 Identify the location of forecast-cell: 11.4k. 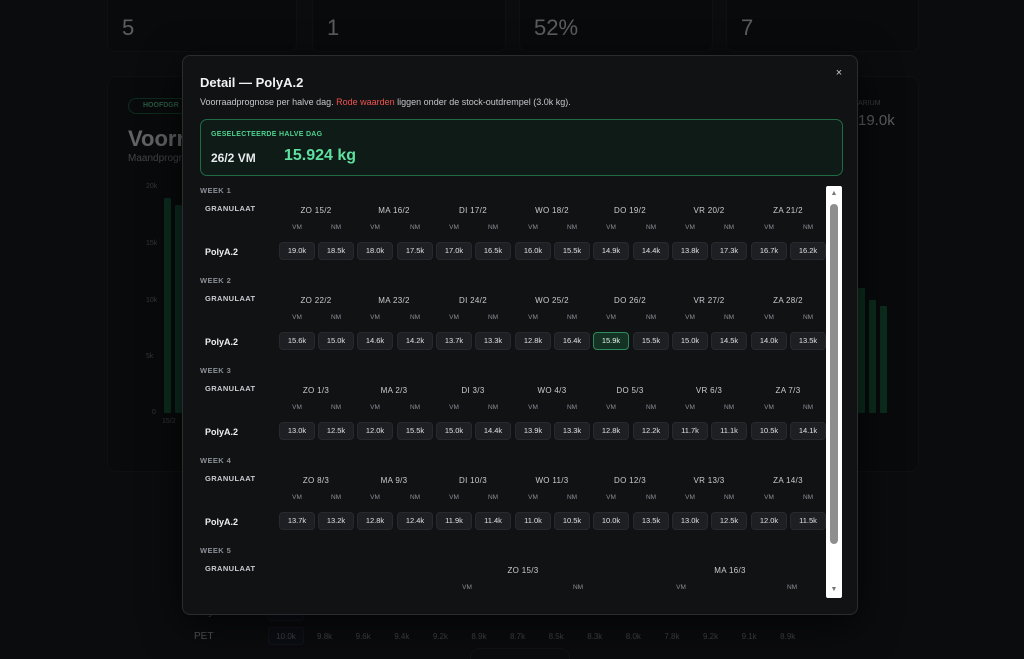
(493, 521).